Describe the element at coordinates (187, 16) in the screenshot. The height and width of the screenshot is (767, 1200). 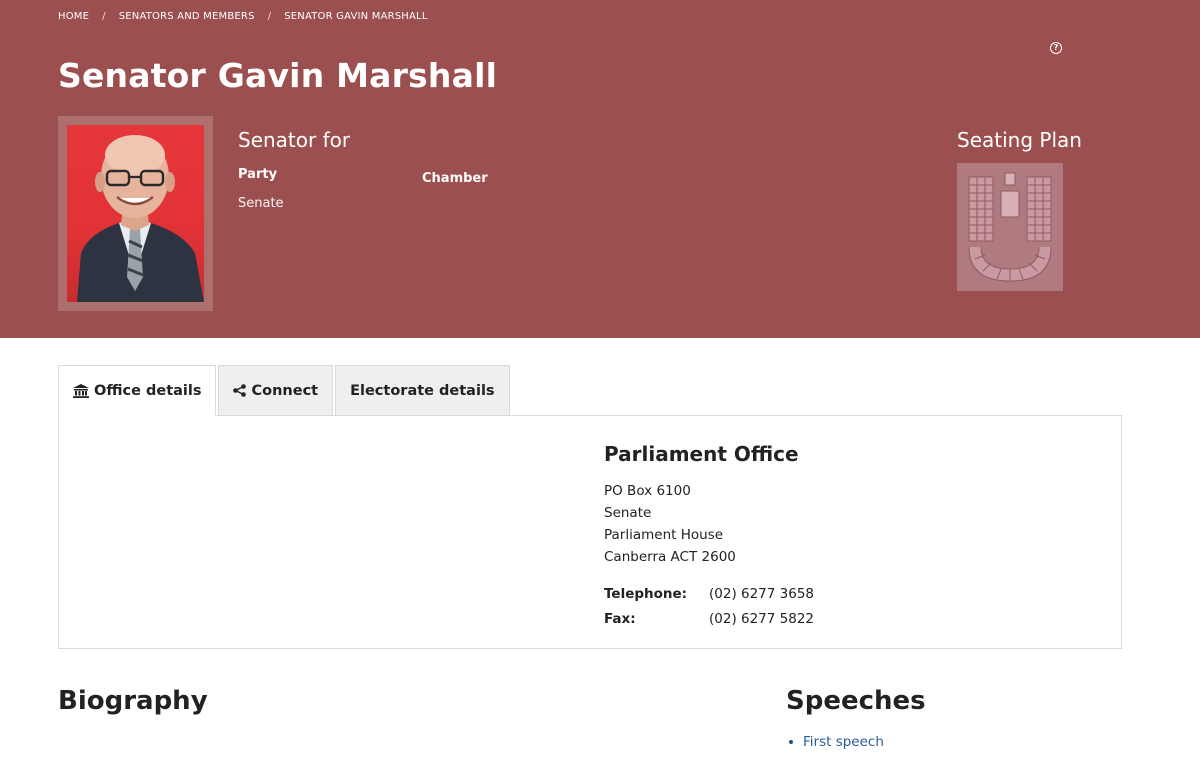
I see `breadcrumb-senators-and-members: SENATORS AND MEMBERS` at that location.